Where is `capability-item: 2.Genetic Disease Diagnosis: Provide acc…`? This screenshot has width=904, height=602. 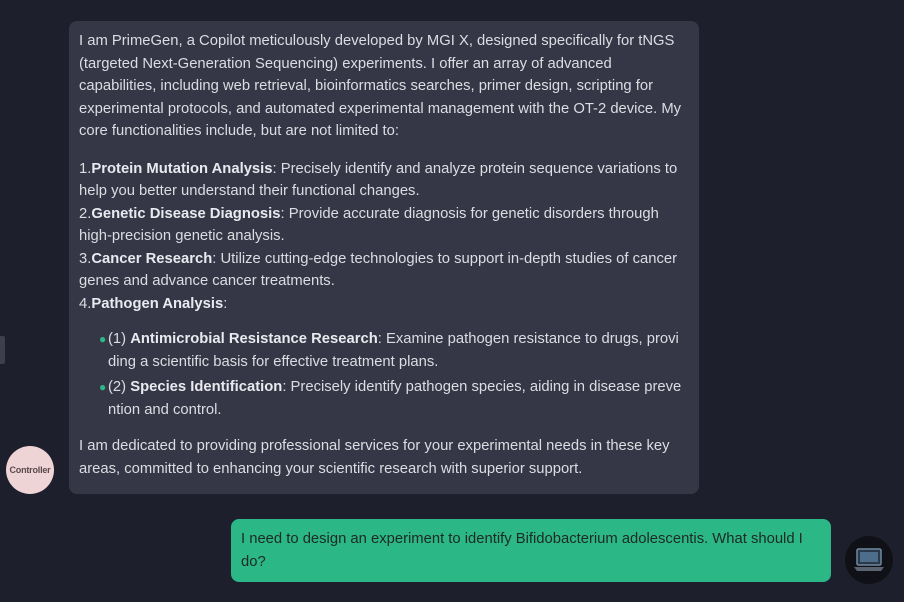
capability-item: 2.Genetic Disease Diagnosis: Provide acc… is located at coordinates (383, 225).